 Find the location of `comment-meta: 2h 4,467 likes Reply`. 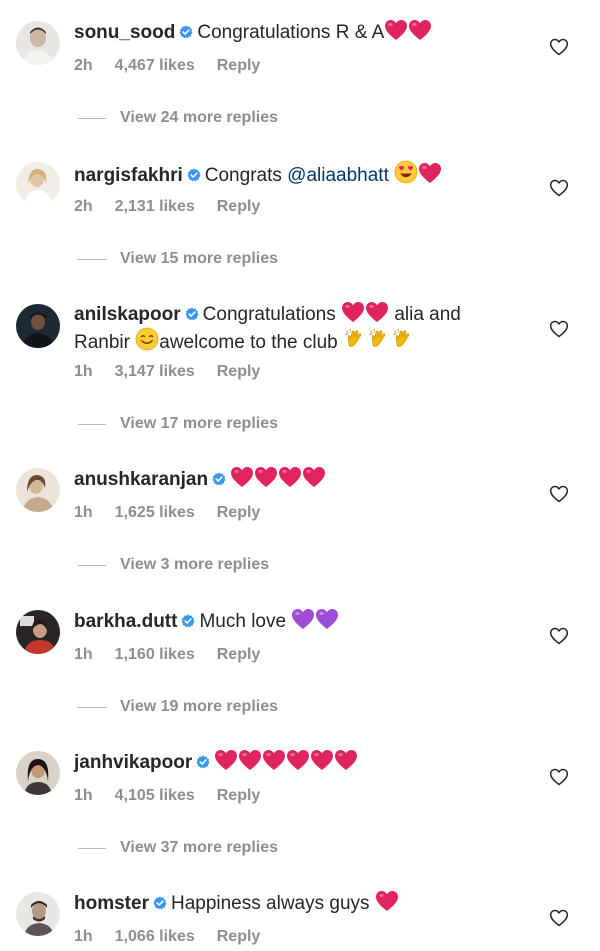

comment-meta: 2h 4,467 likes Reply is located at coordinates (178, 66).